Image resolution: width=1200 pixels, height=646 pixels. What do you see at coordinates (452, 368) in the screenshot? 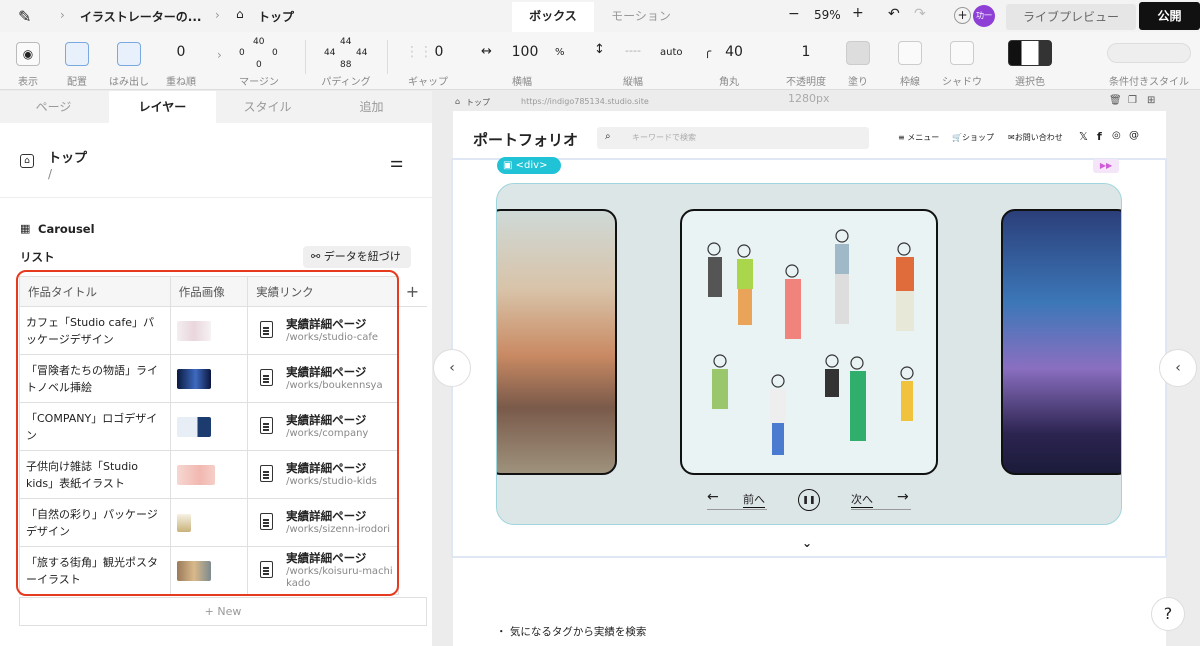
I see `carousel-prev-arrow: ‹` at bounding box center [452, 368].